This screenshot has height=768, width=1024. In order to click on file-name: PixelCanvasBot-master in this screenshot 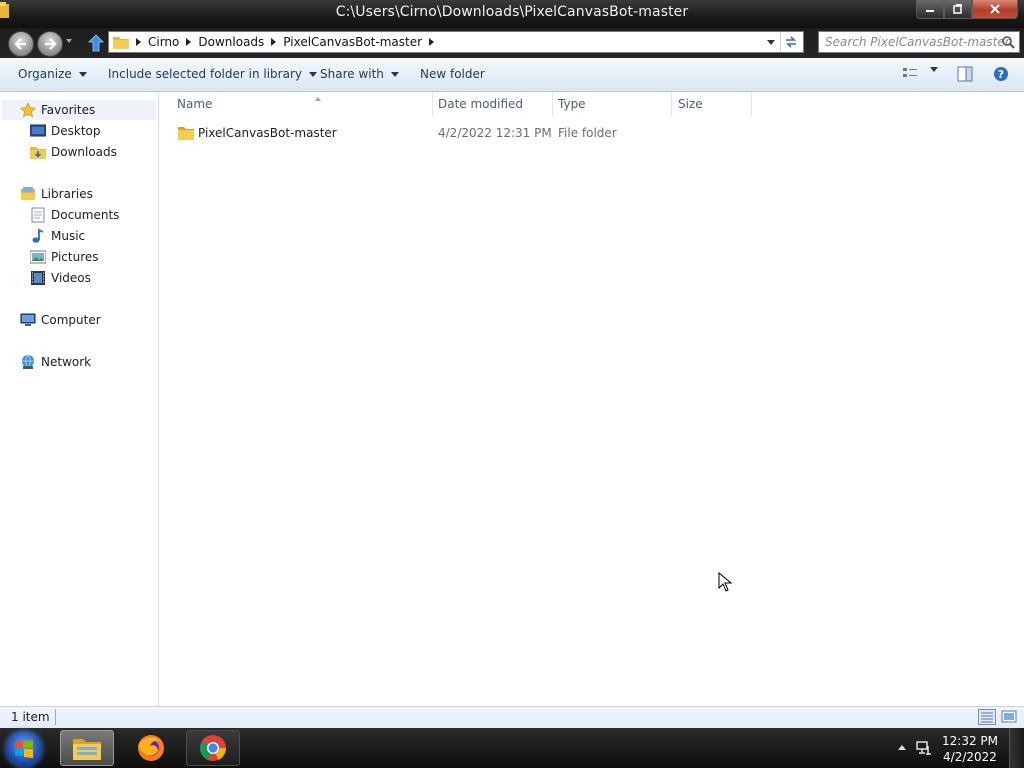, I will do `click(267, 133)`.